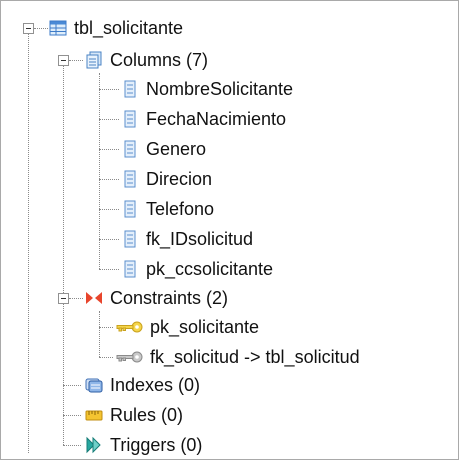 The image size is (459, 460). What do you see at coordinates (94, 445) in the screenshot?
I see `triggers-icon` at bounding box center [94, 445].